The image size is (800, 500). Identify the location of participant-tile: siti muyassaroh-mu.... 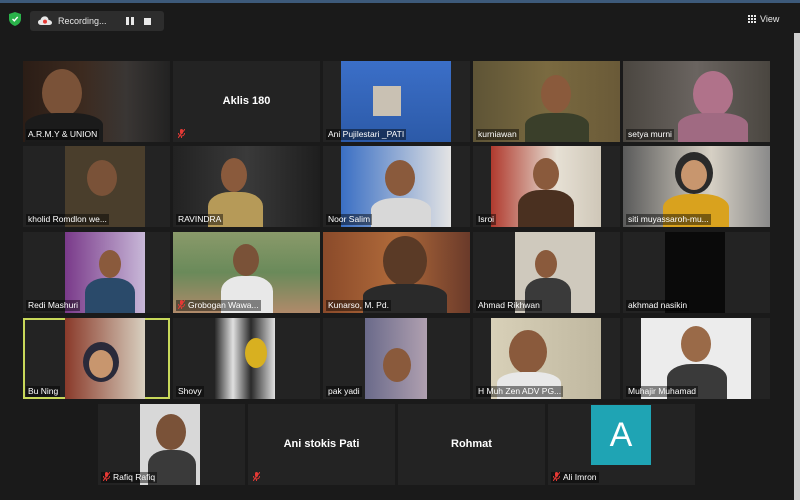
(696, 186).